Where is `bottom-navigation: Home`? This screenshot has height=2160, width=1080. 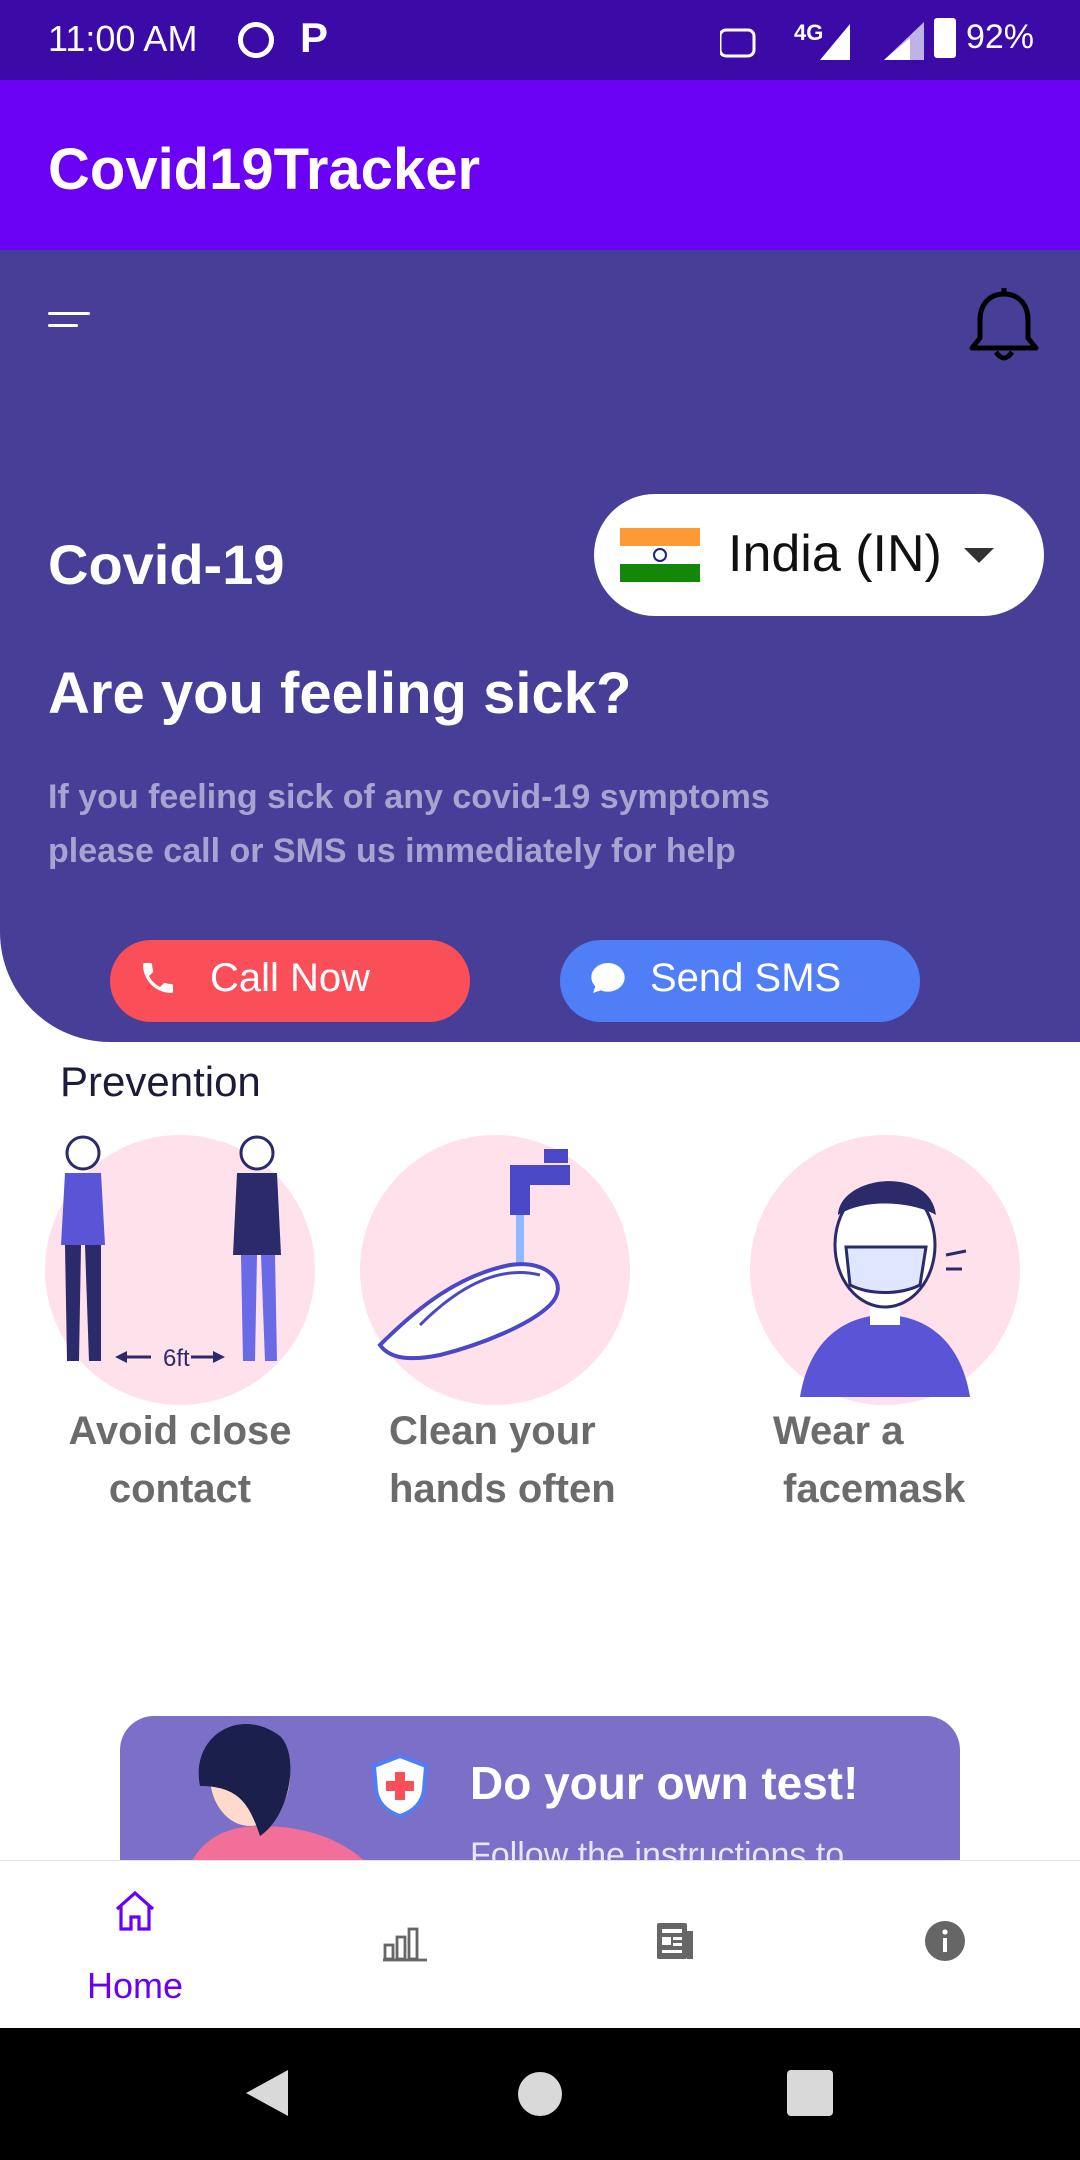 bottom-navigation: Home is located at coordinates (540, 1944).